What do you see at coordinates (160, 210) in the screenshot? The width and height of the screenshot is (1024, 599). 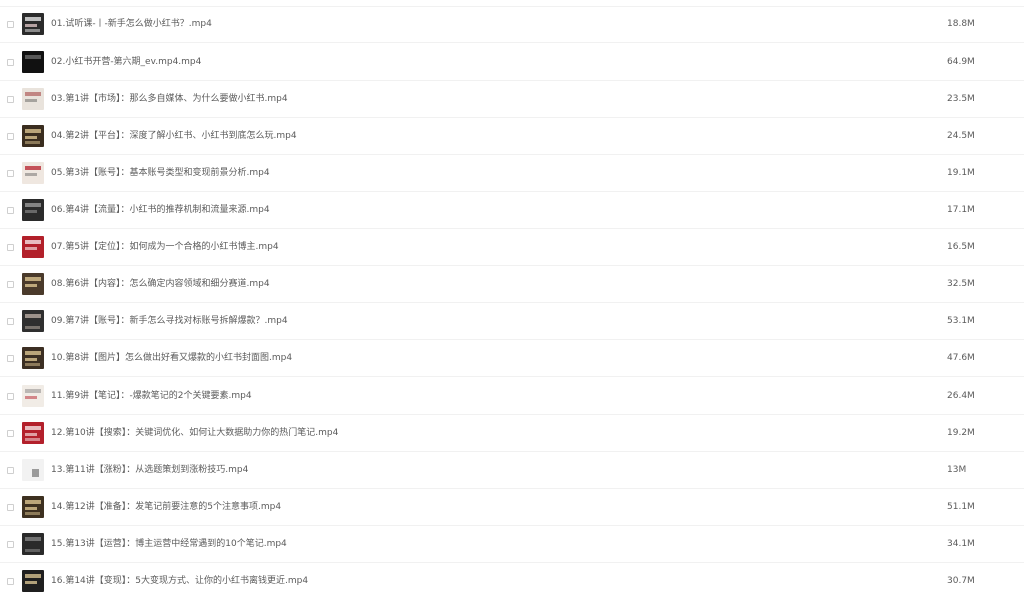 I see `file-name: 06.第4讲【流量】：小红书的推荐机制和流量来源.mp4` at bounding box center [160, 210].